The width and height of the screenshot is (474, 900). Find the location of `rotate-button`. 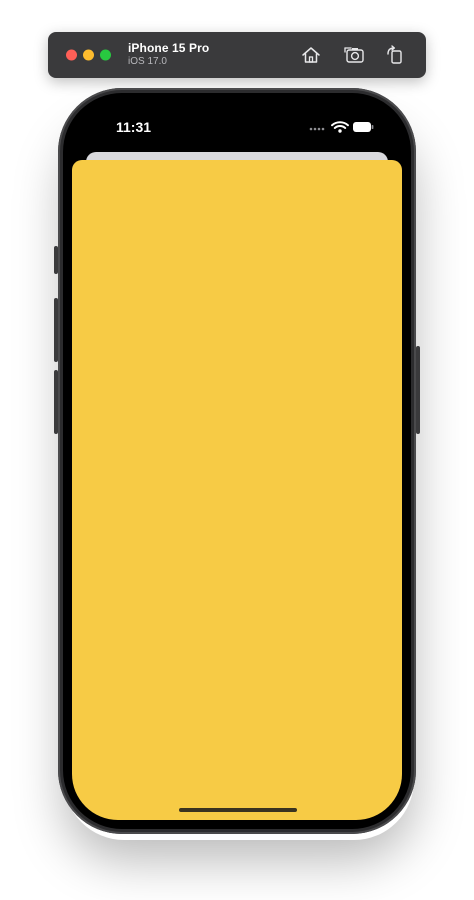

rotate-button is located at coordinates (395, 55).